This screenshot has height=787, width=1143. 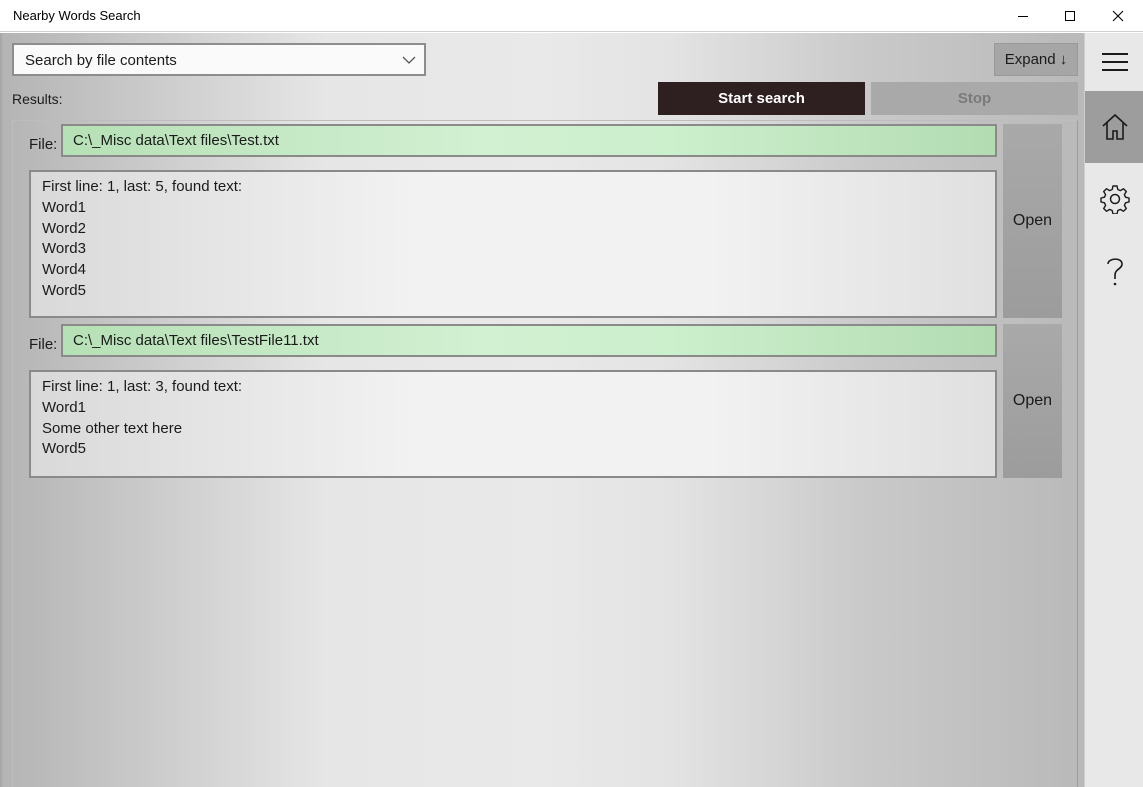 I want to click on expand-button: Expand ↓, so click(x=1036, y=59).